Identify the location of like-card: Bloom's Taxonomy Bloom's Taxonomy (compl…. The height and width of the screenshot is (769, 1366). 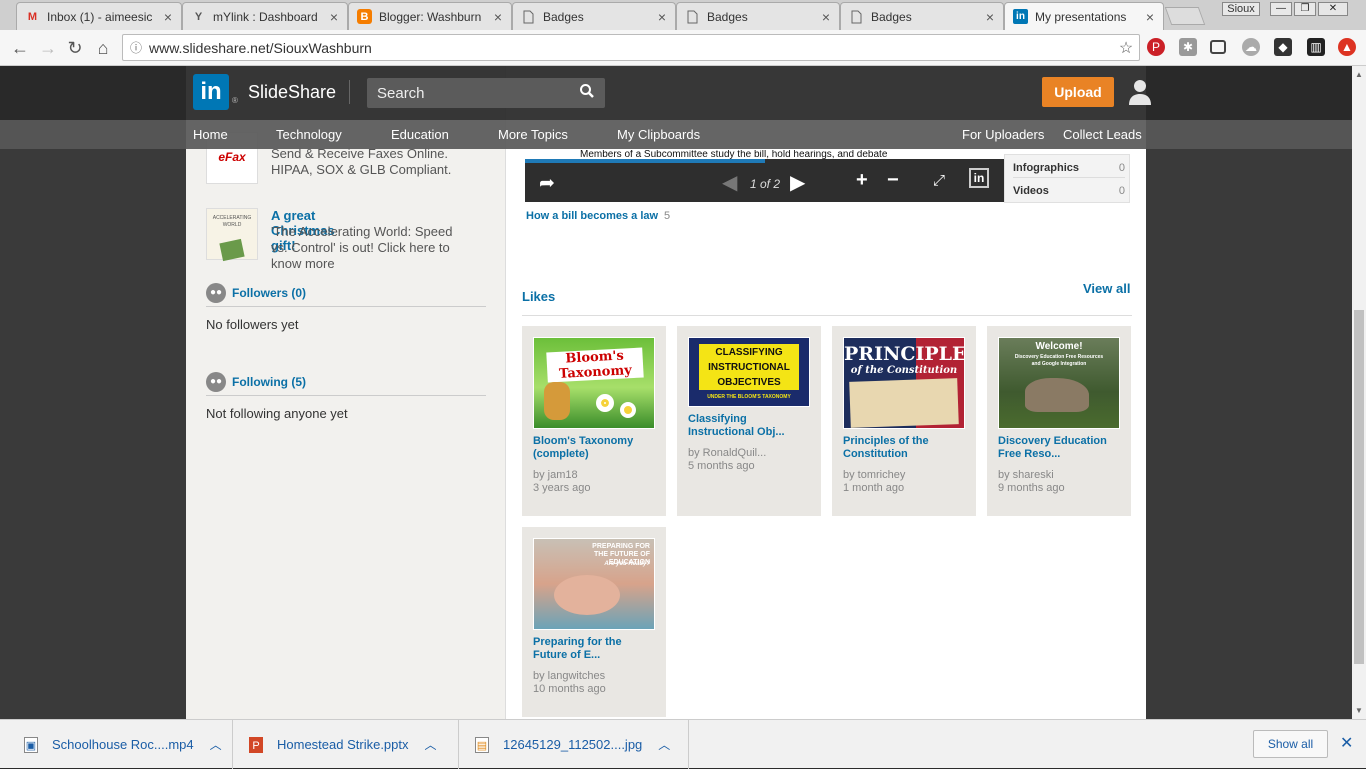
(594, 421).